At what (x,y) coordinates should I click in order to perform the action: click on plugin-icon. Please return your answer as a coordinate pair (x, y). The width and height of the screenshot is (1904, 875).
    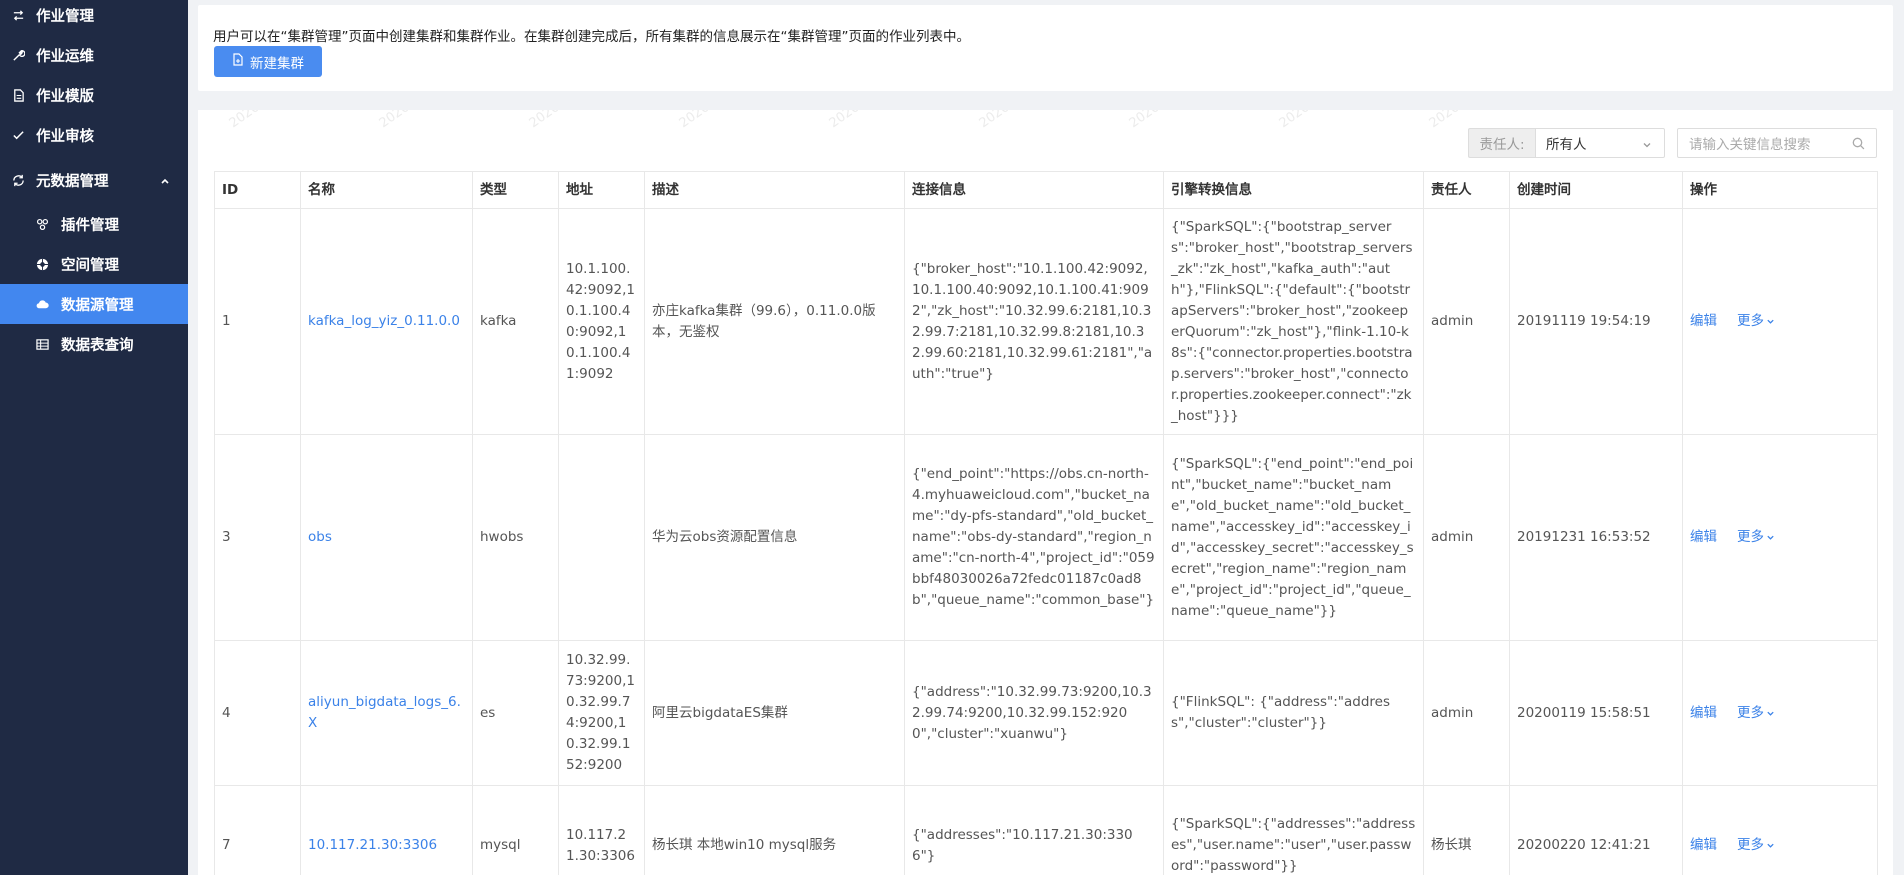
    Looking at the image, I should click on (42, 224).